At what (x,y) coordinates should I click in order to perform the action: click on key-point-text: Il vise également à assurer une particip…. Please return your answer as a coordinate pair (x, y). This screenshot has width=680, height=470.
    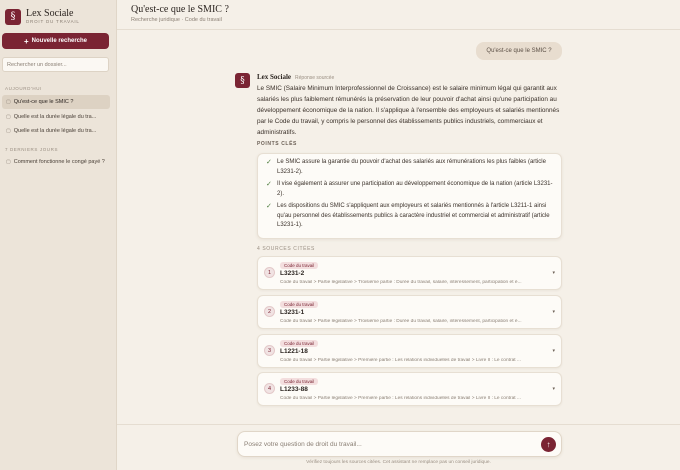
    Looking at the image, I should click on (415, 189).